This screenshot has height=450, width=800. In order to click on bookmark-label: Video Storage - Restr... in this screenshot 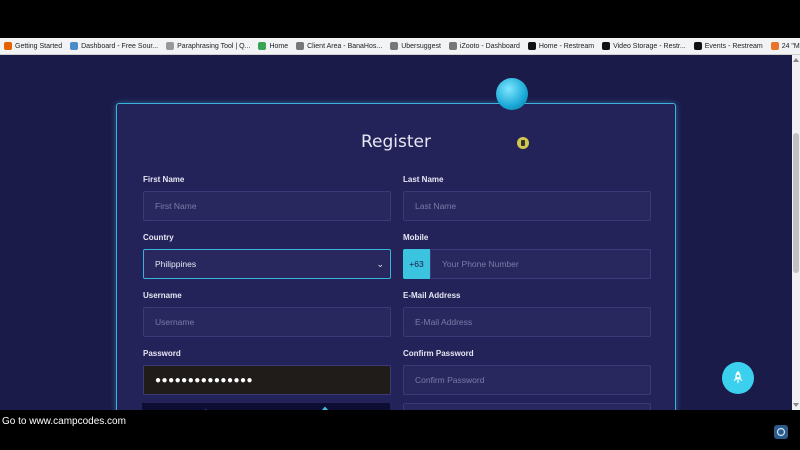, I will do `click(649, 46)`.